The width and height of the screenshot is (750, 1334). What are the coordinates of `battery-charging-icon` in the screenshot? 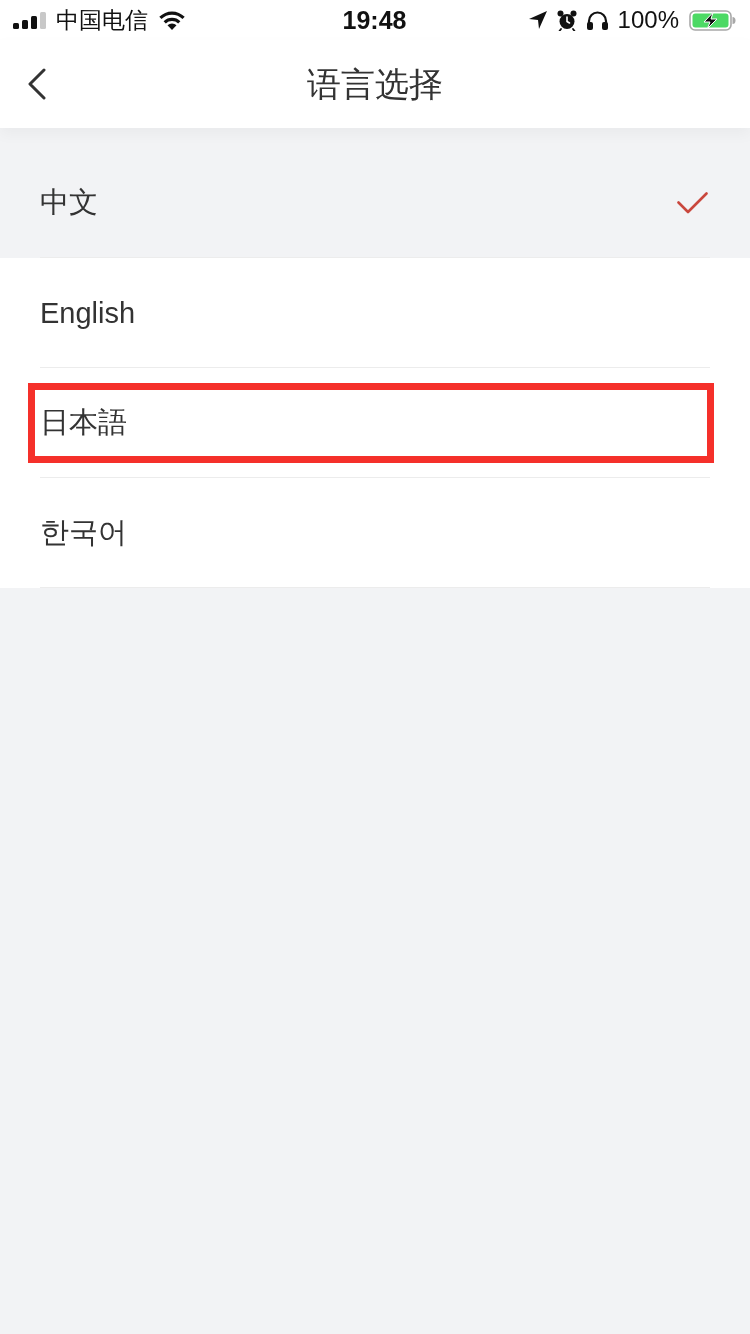 It's located at (712, 20).